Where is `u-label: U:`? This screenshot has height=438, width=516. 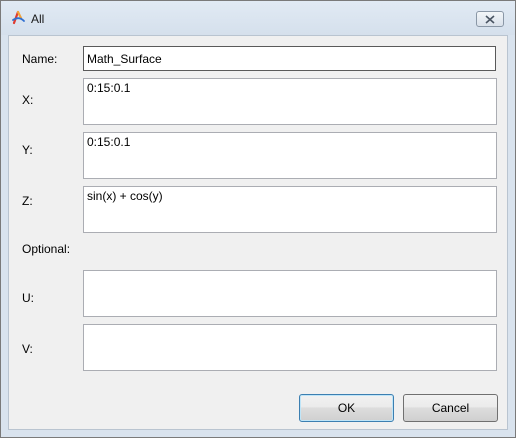
u-label: U: is located at coordinates (28, 298).